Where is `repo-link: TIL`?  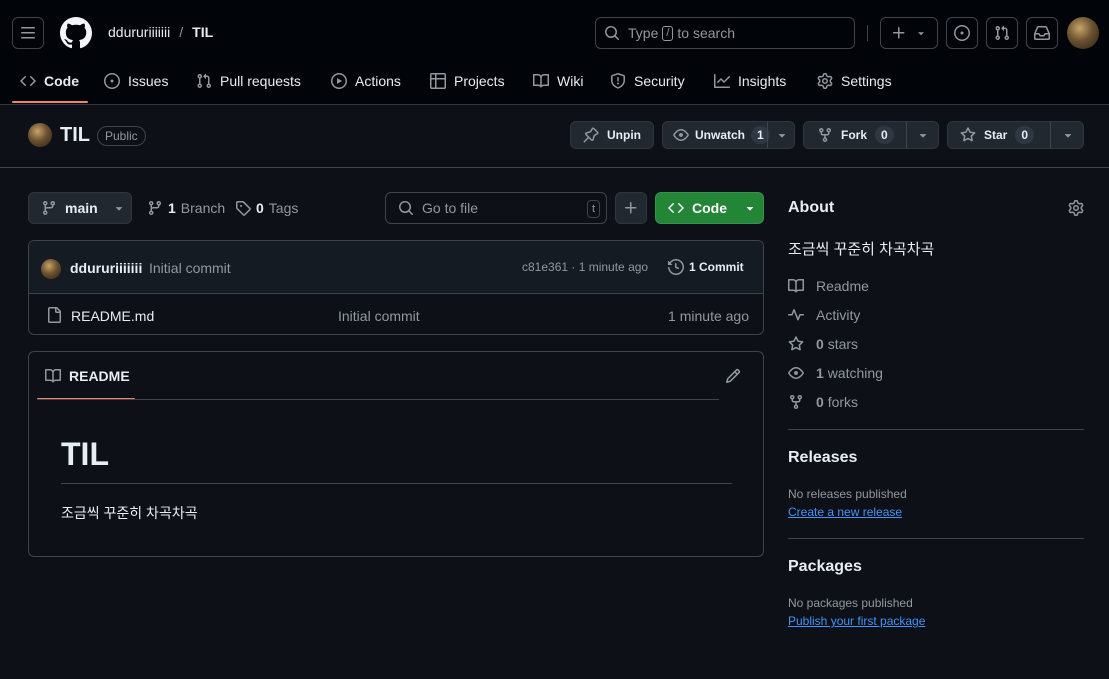 repo-link: TIL is located at coordinates (202, 32).